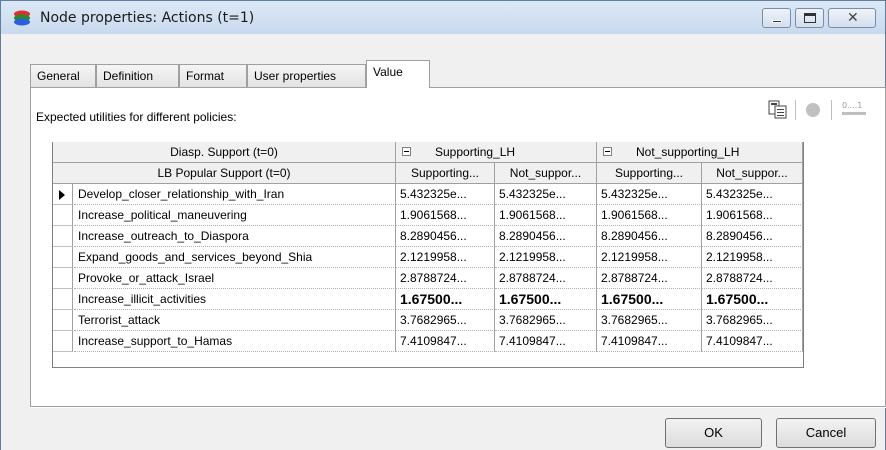  Describe the element at coordinates (475, 152) in the screenshot. I see `header-group-label: Supporting_LH` at that location.